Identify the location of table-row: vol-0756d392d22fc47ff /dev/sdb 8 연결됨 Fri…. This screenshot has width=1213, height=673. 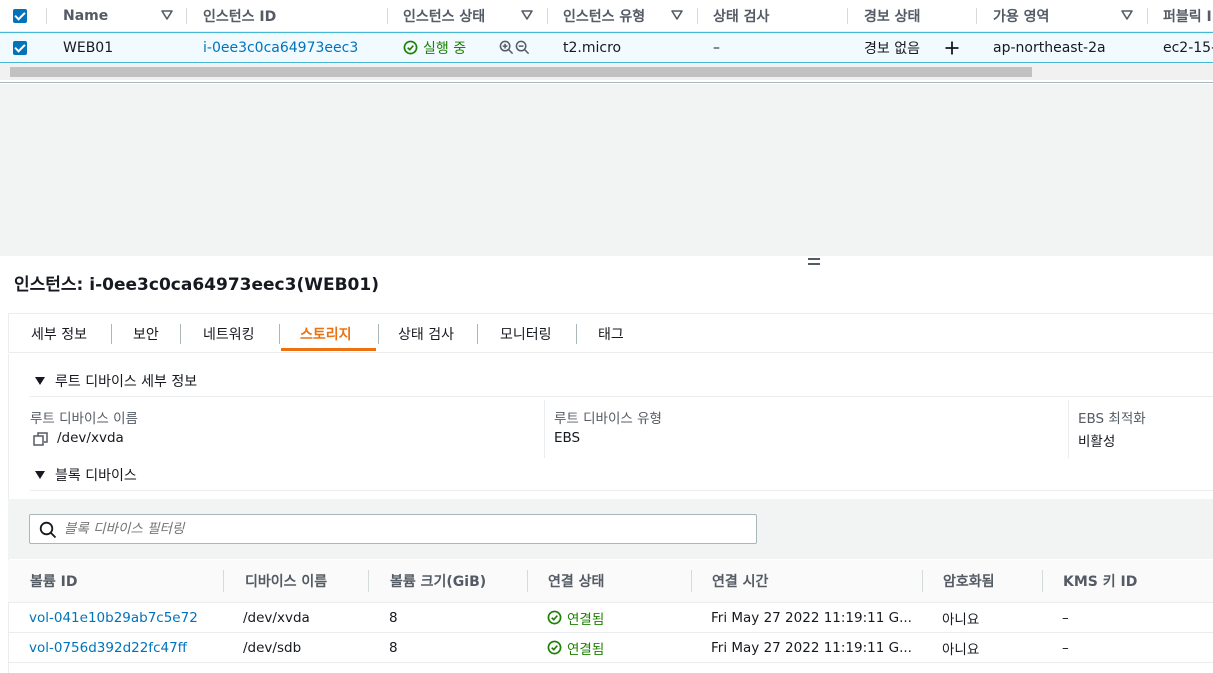
(610, 648).